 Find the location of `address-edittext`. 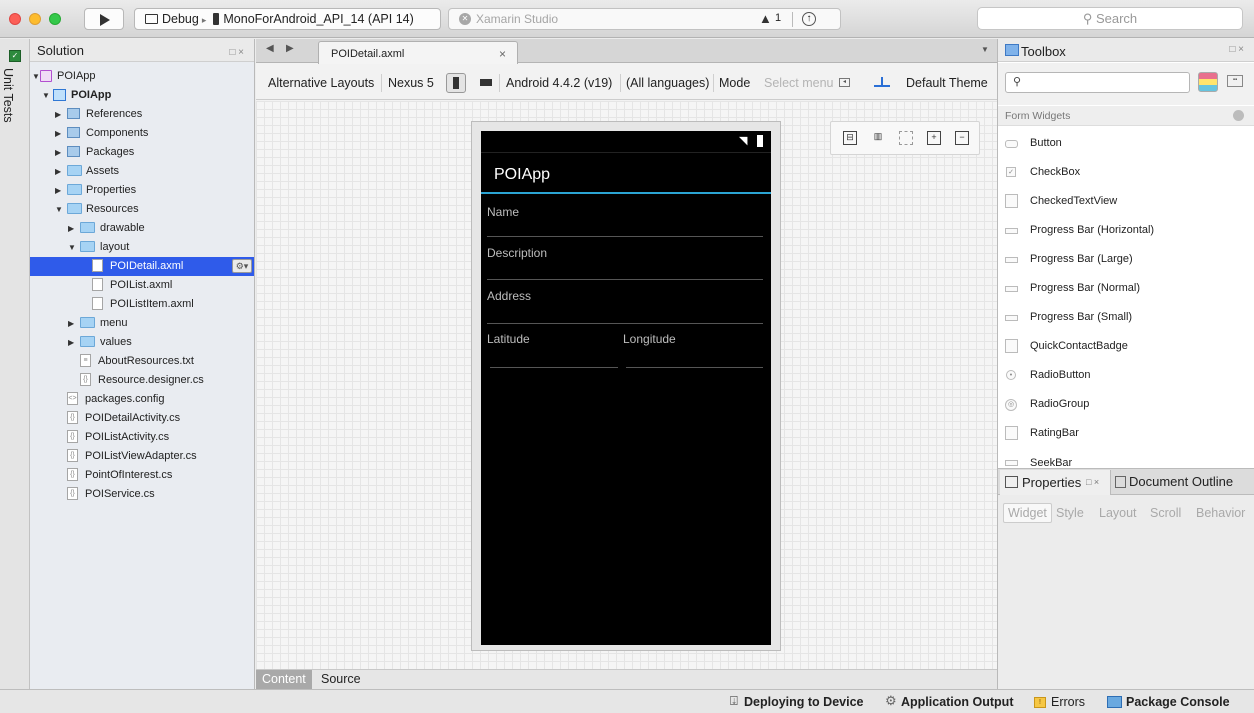

address-edittext is located at coordinates (625, 323).